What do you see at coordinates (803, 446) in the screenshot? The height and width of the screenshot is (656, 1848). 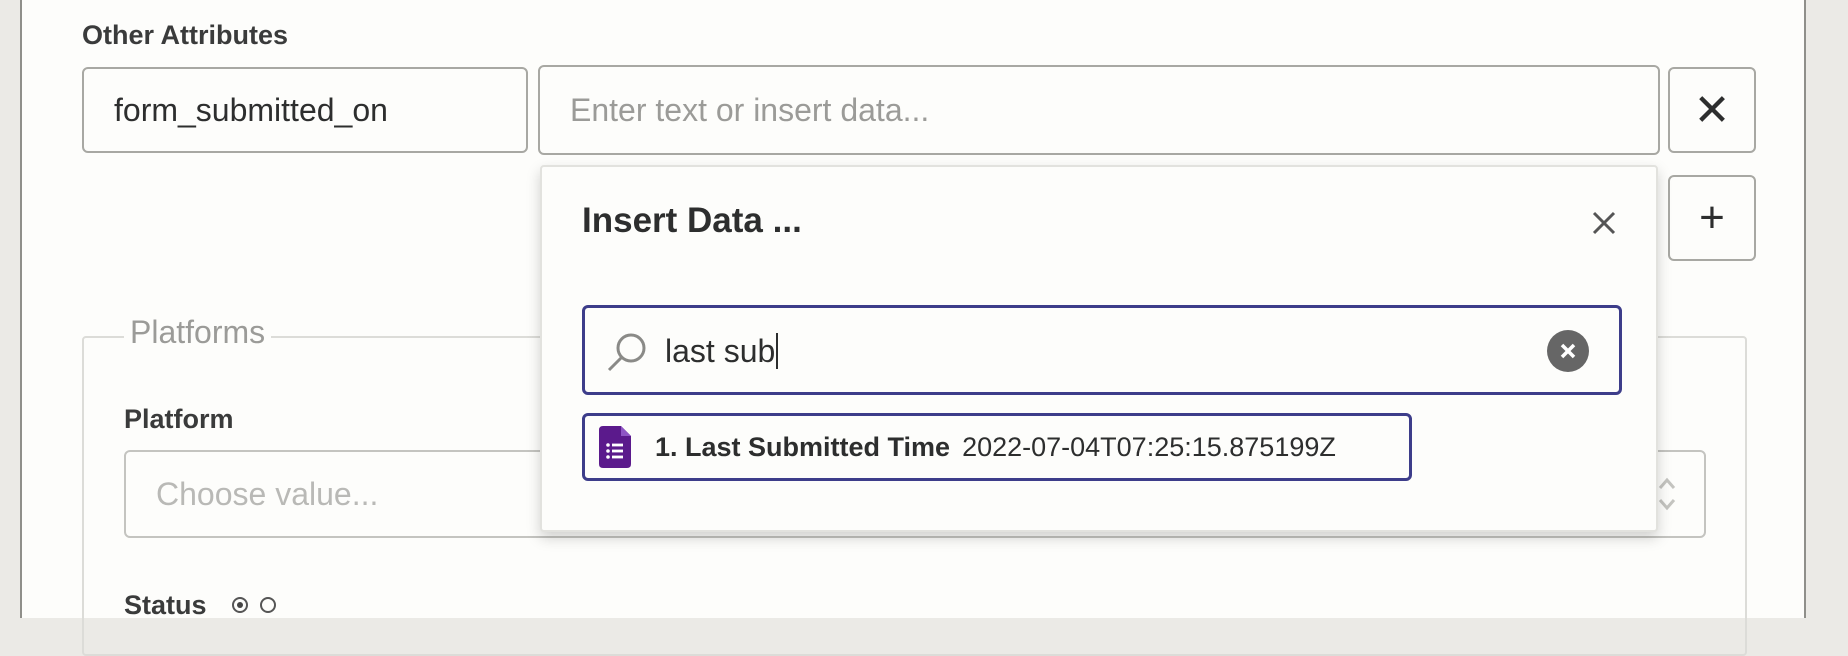 I see `result-label: 1. Last Submitted Time` at bounding box center [803, 446].